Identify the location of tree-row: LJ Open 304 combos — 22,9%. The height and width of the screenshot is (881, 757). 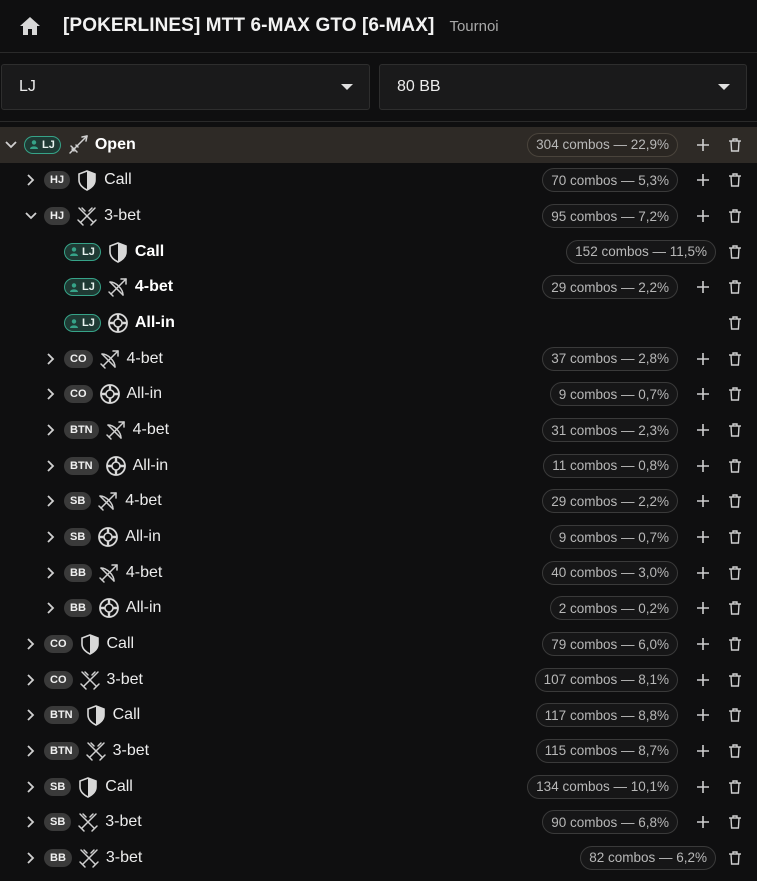
(378, 145).